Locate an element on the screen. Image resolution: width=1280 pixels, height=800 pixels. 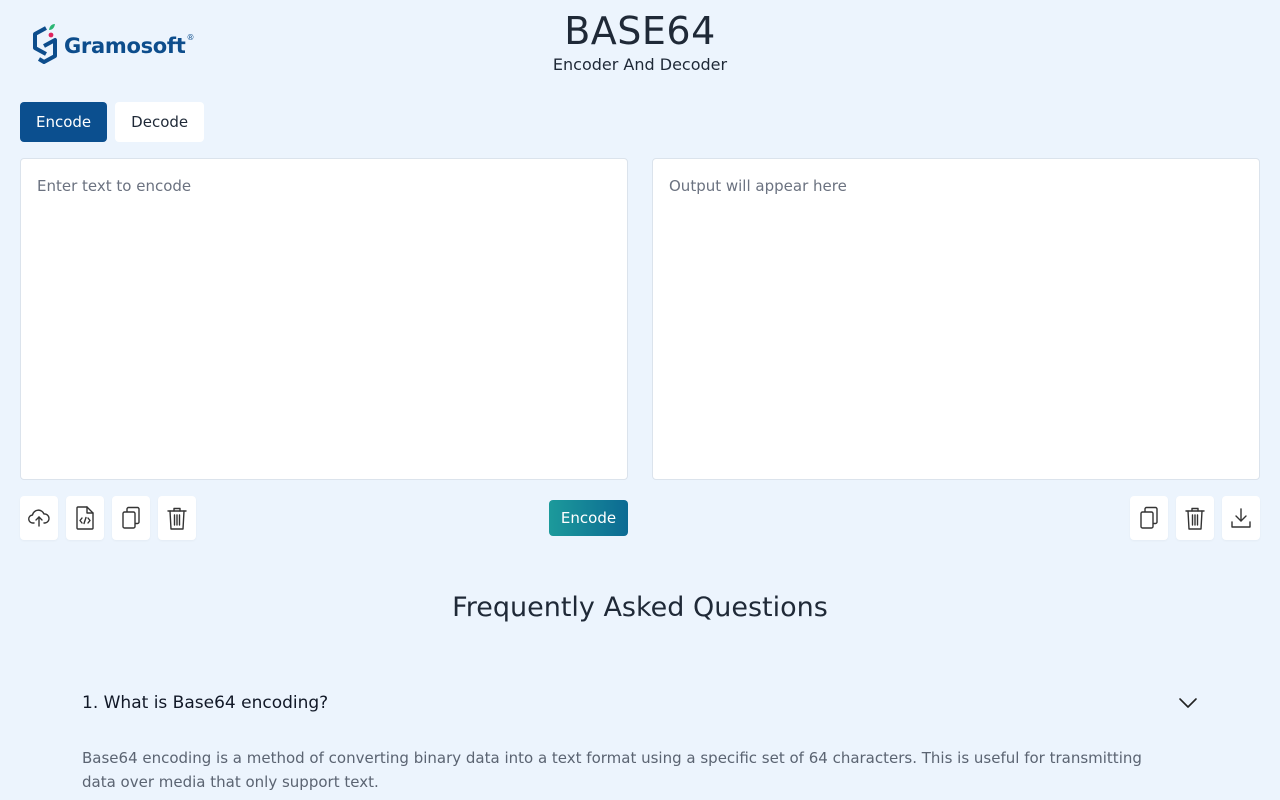
download-output-button is located at coordinates (1241, 518).